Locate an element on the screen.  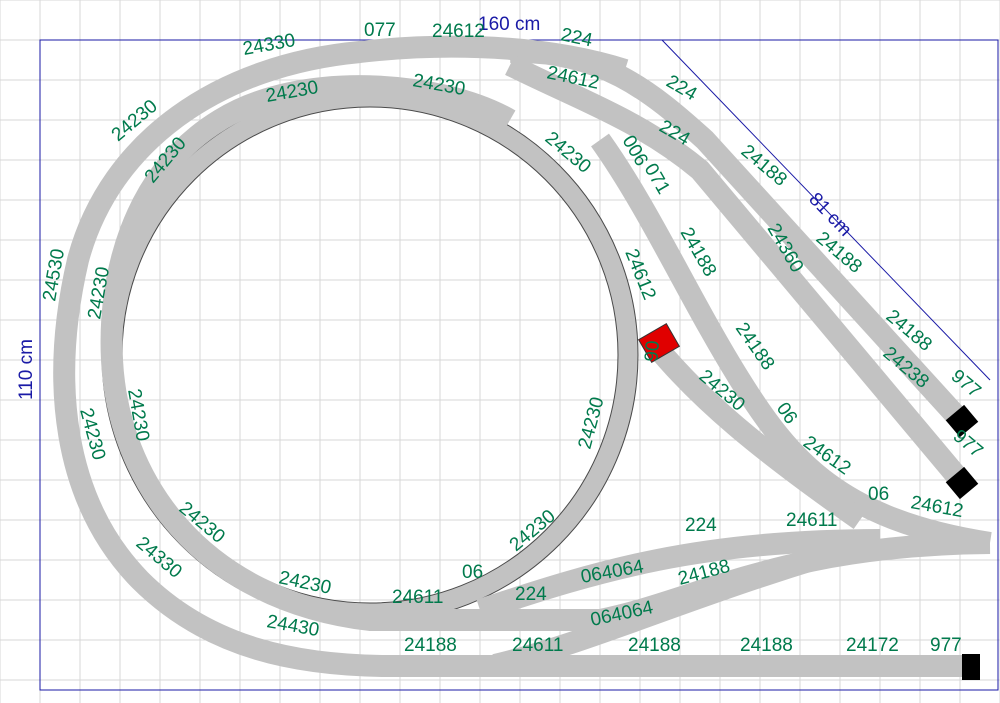
part-label: 24612 is located at coordinates (458, 31).